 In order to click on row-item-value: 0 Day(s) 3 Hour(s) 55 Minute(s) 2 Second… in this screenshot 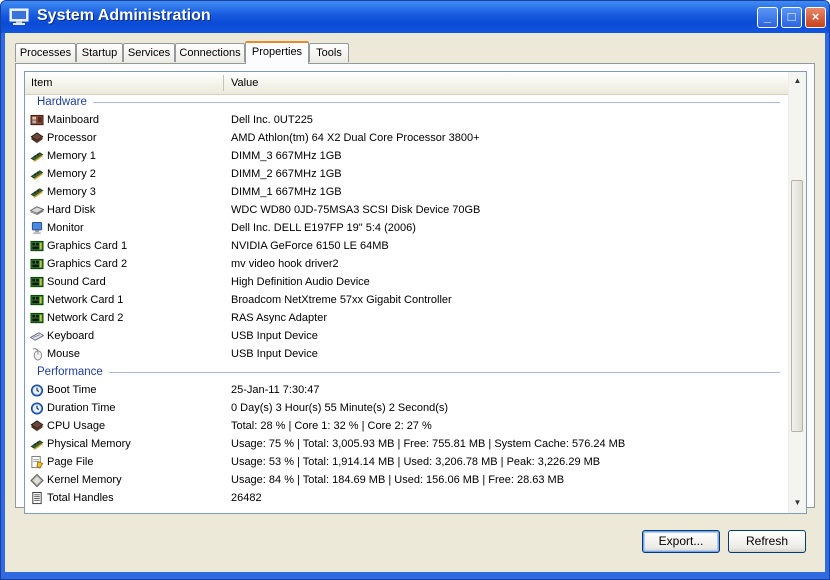, I will do `click(340, 408)`.